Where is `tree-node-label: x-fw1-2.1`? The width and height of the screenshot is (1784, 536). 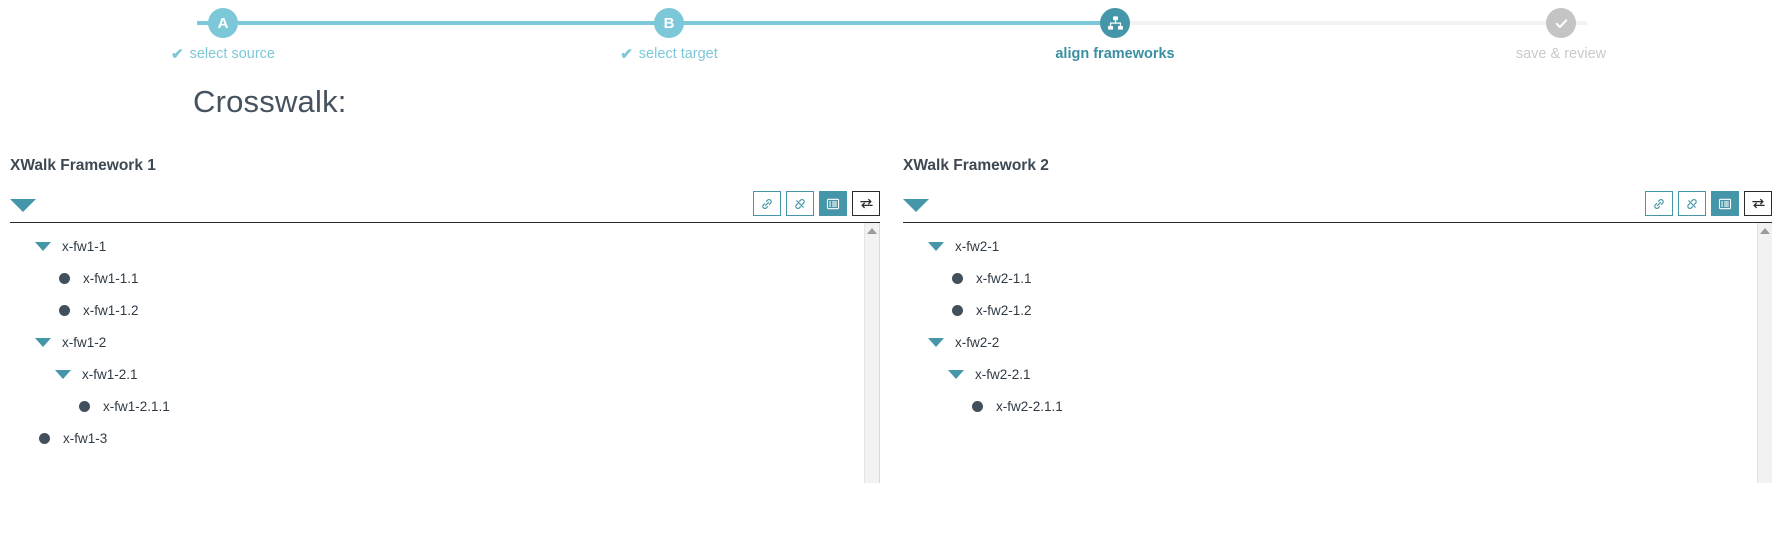
tree-node-label: x-fw1-2.1 is located at coordinates (110, 374).